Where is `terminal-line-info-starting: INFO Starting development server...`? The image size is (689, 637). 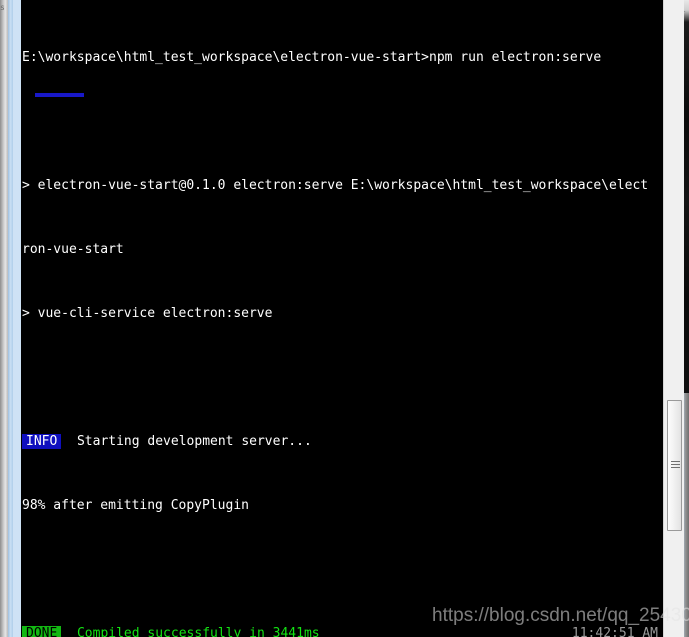
terminal-line-info-starting: INFO Starting development server... is located at coordinates (342, 442).